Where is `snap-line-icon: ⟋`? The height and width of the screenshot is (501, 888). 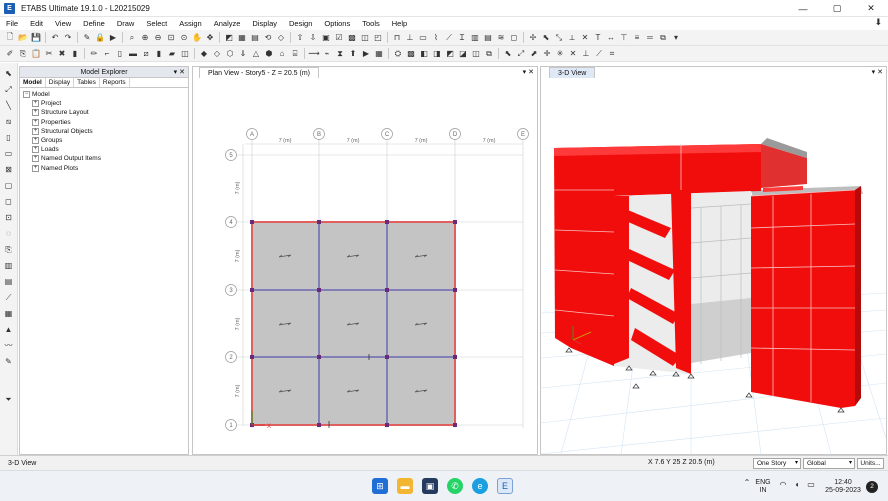 snap-line-icon: ⟋ is located at coordinates (599, 54).